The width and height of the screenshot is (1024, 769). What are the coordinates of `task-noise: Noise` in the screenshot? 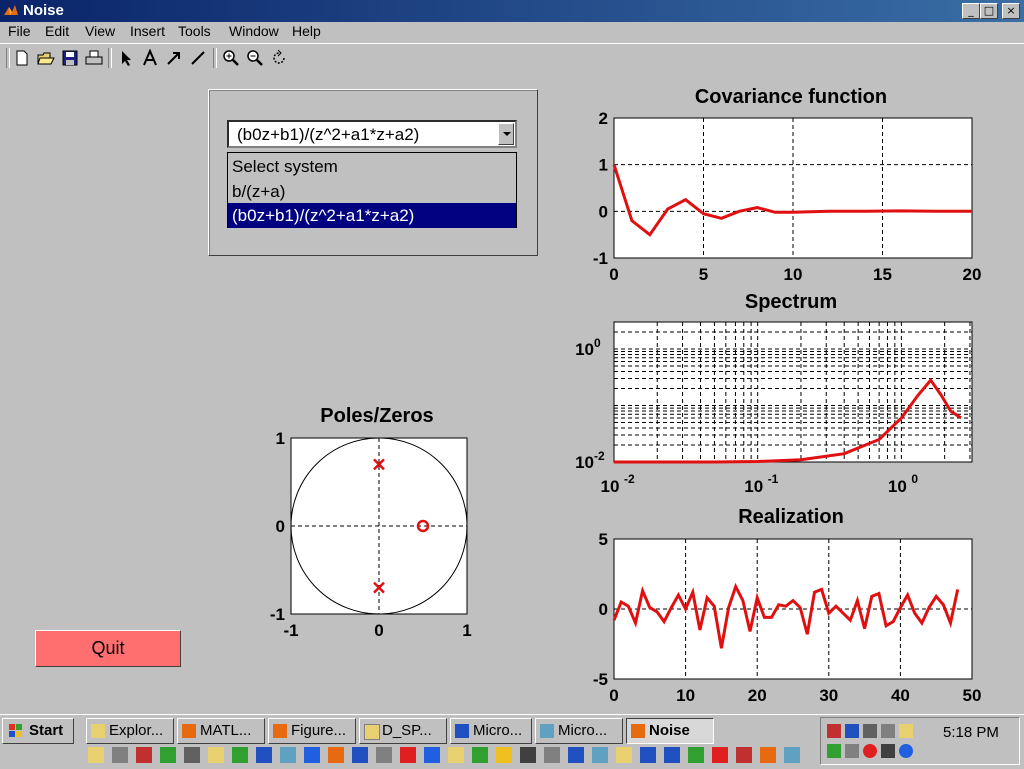 It's located at (670, 731).